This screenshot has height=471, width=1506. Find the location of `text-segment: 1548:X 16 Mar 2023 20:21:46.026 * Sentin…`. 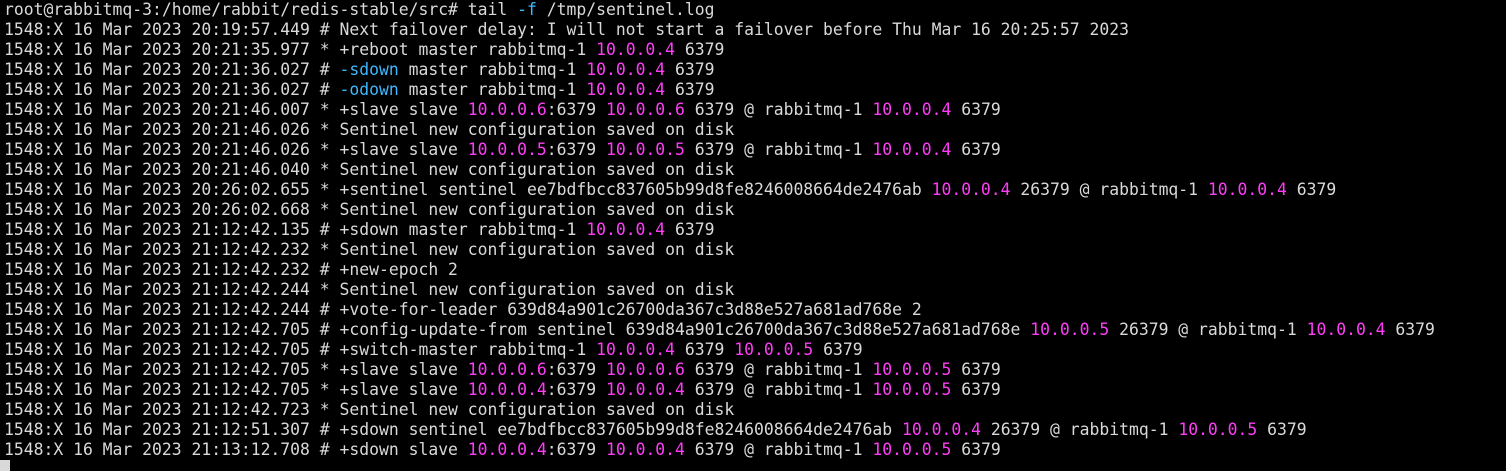

text-segment: 1548:X 16 Mar 2023 20:21:46.026 * Sentin… is located at coordinates (369, 129).